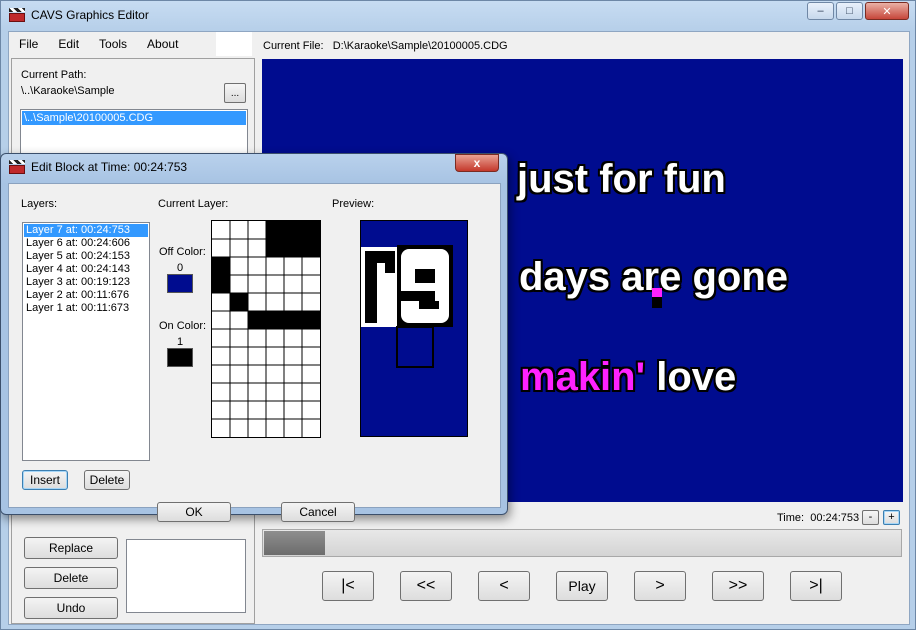 Image resolution: width=916 pixels, height=630 pixels. I want to click on undo-button: Undo, so click(71, 608).